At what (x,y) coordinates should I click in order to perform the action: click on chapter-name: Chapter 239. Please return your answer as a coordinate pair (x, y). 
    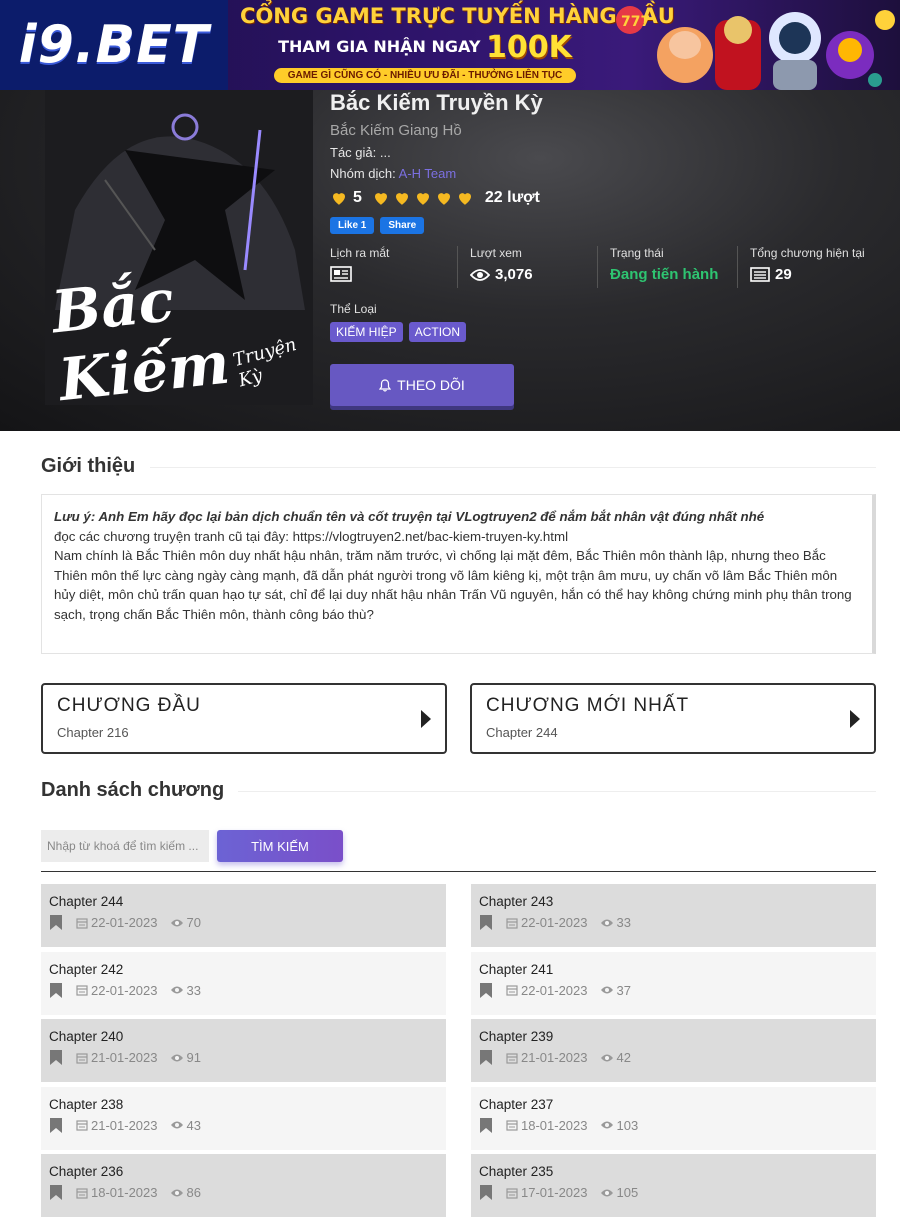
    Looking at the image, I should click on (516, 1036).